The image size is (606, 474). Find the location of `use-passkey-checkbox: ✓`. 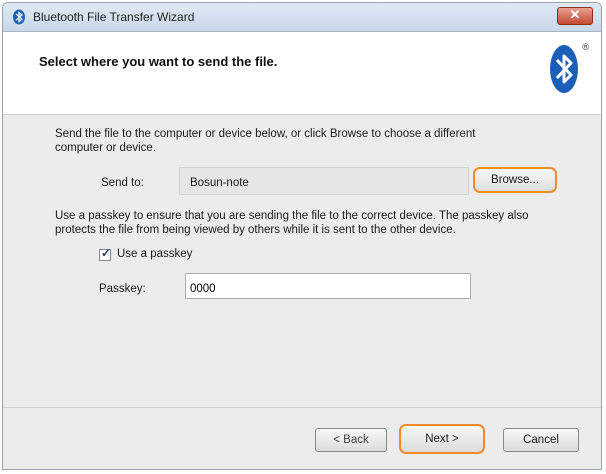

use-passkey-checkbox: ✓ is located at coordinates (105, 253).